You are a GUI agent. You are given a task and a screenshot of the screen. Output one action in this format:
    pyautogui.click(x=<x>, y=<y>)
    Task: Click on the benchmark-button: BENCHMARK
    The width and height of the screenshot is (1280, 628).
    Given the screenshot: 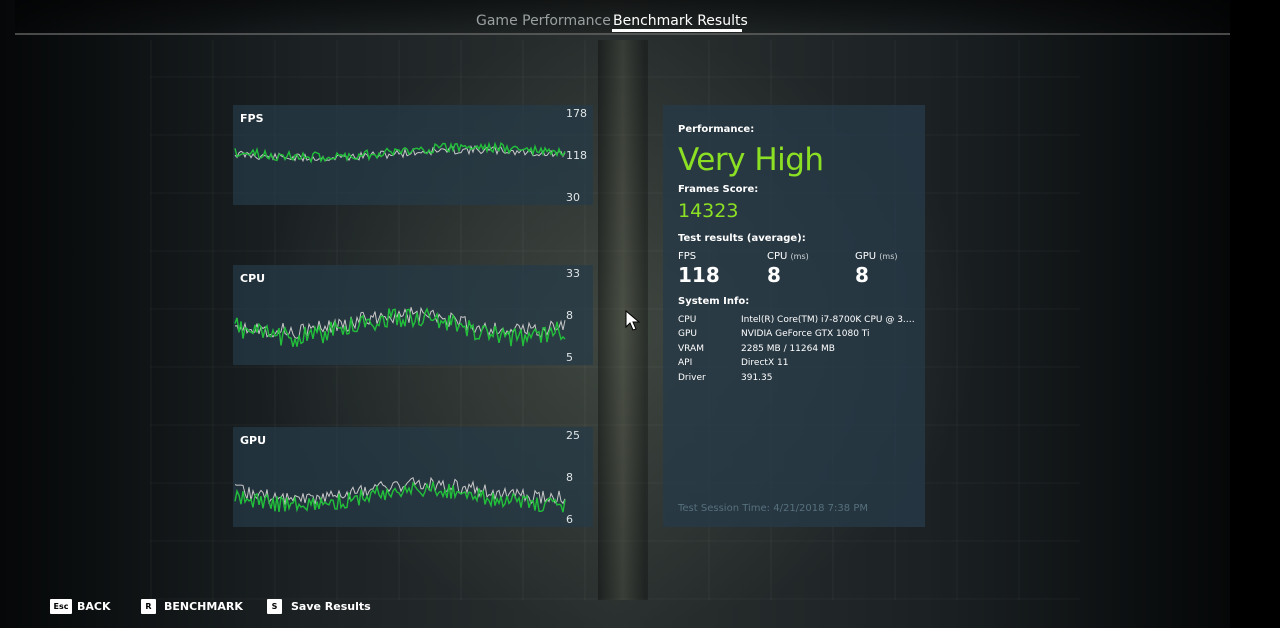 What is the action you would take?
    pyautogui.click(x=203, y=606)
    